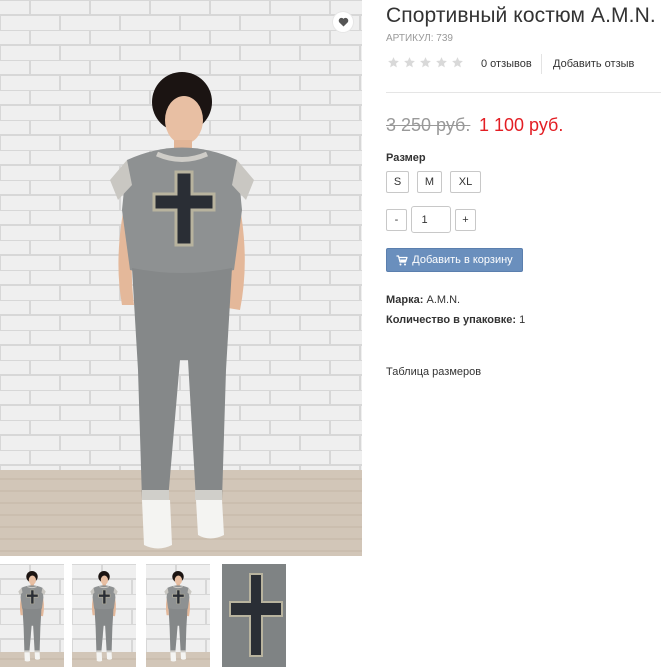  I want to click on pack-quantity-attribute: Количество в упаковке: 1, so click(455, 320).